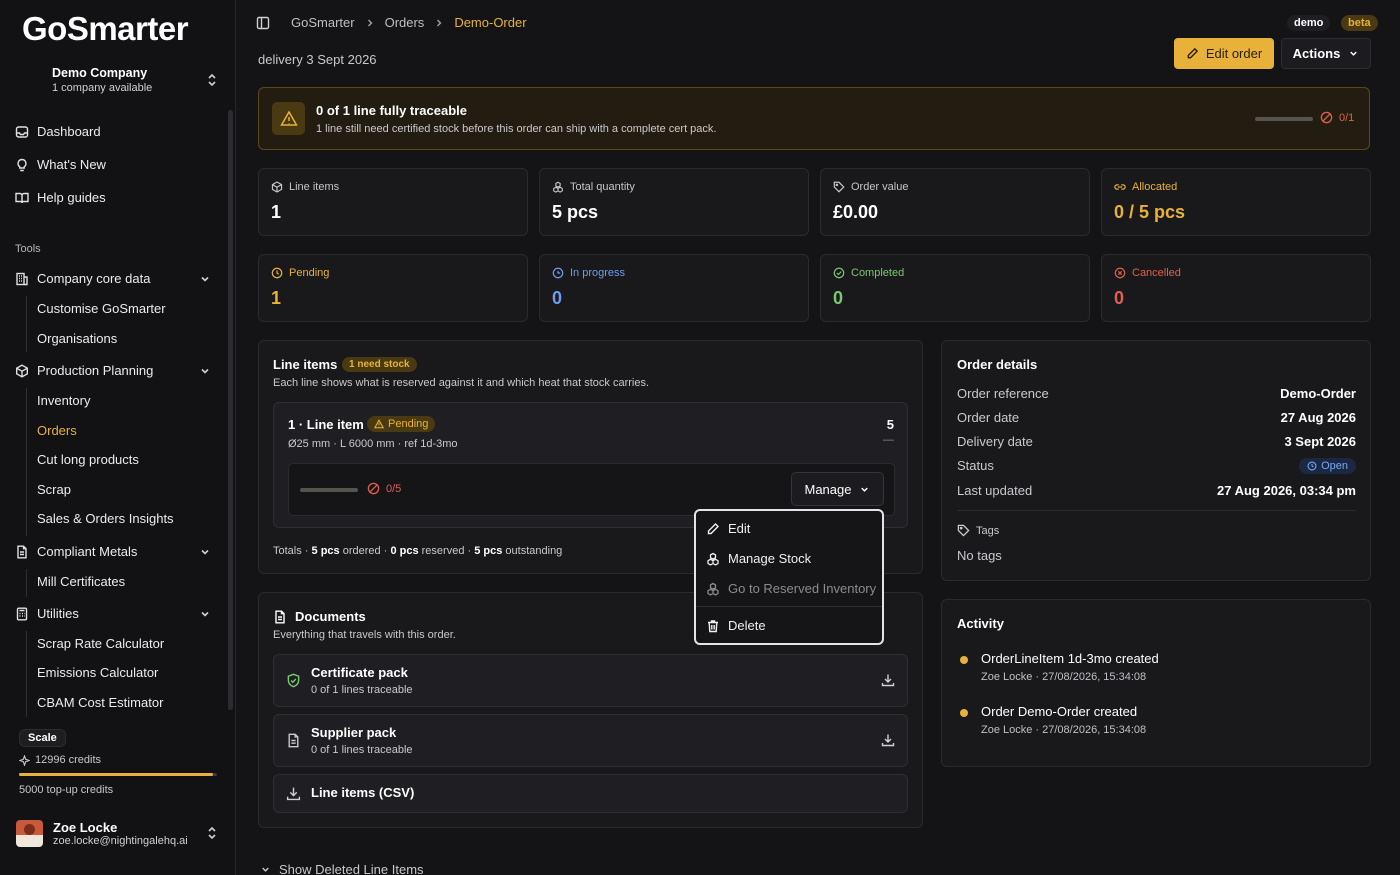 This screenshot has height=875, width=1400. I want to click on plan-badge: Scale, so click(42, 738).